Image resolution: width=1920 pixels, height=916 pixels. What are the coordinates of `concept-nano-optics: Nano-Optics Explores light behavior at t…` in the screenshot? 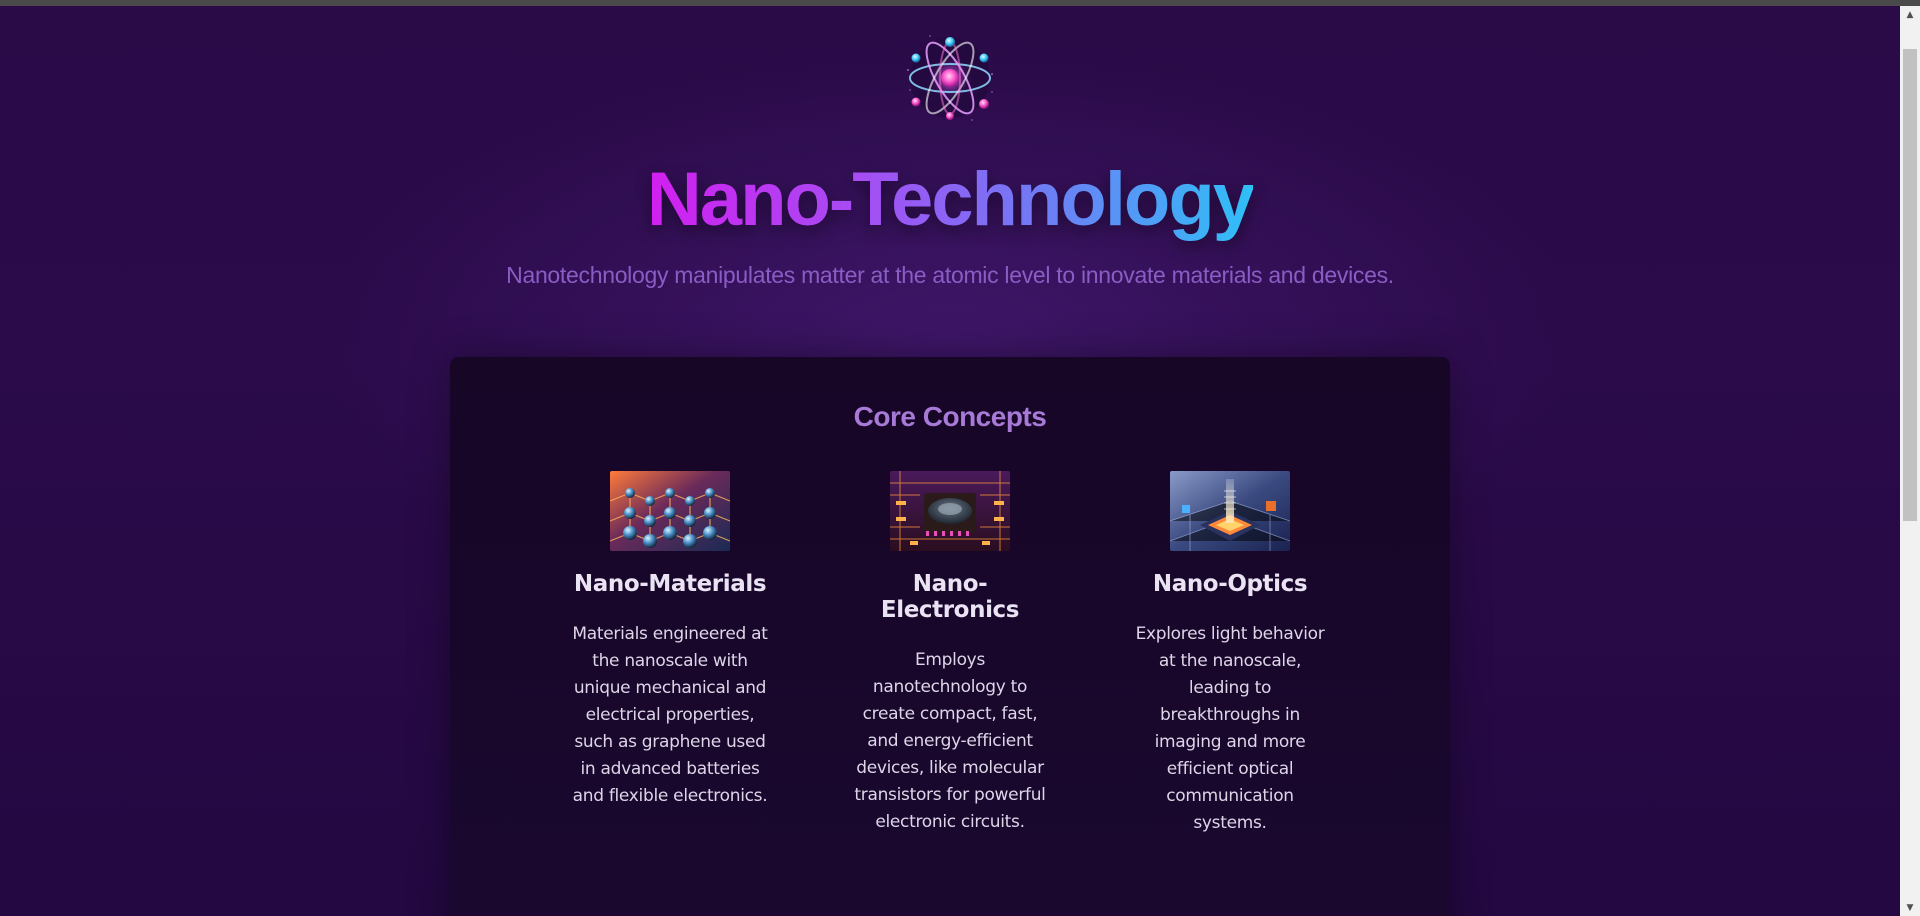 It's located at (1230, 654).